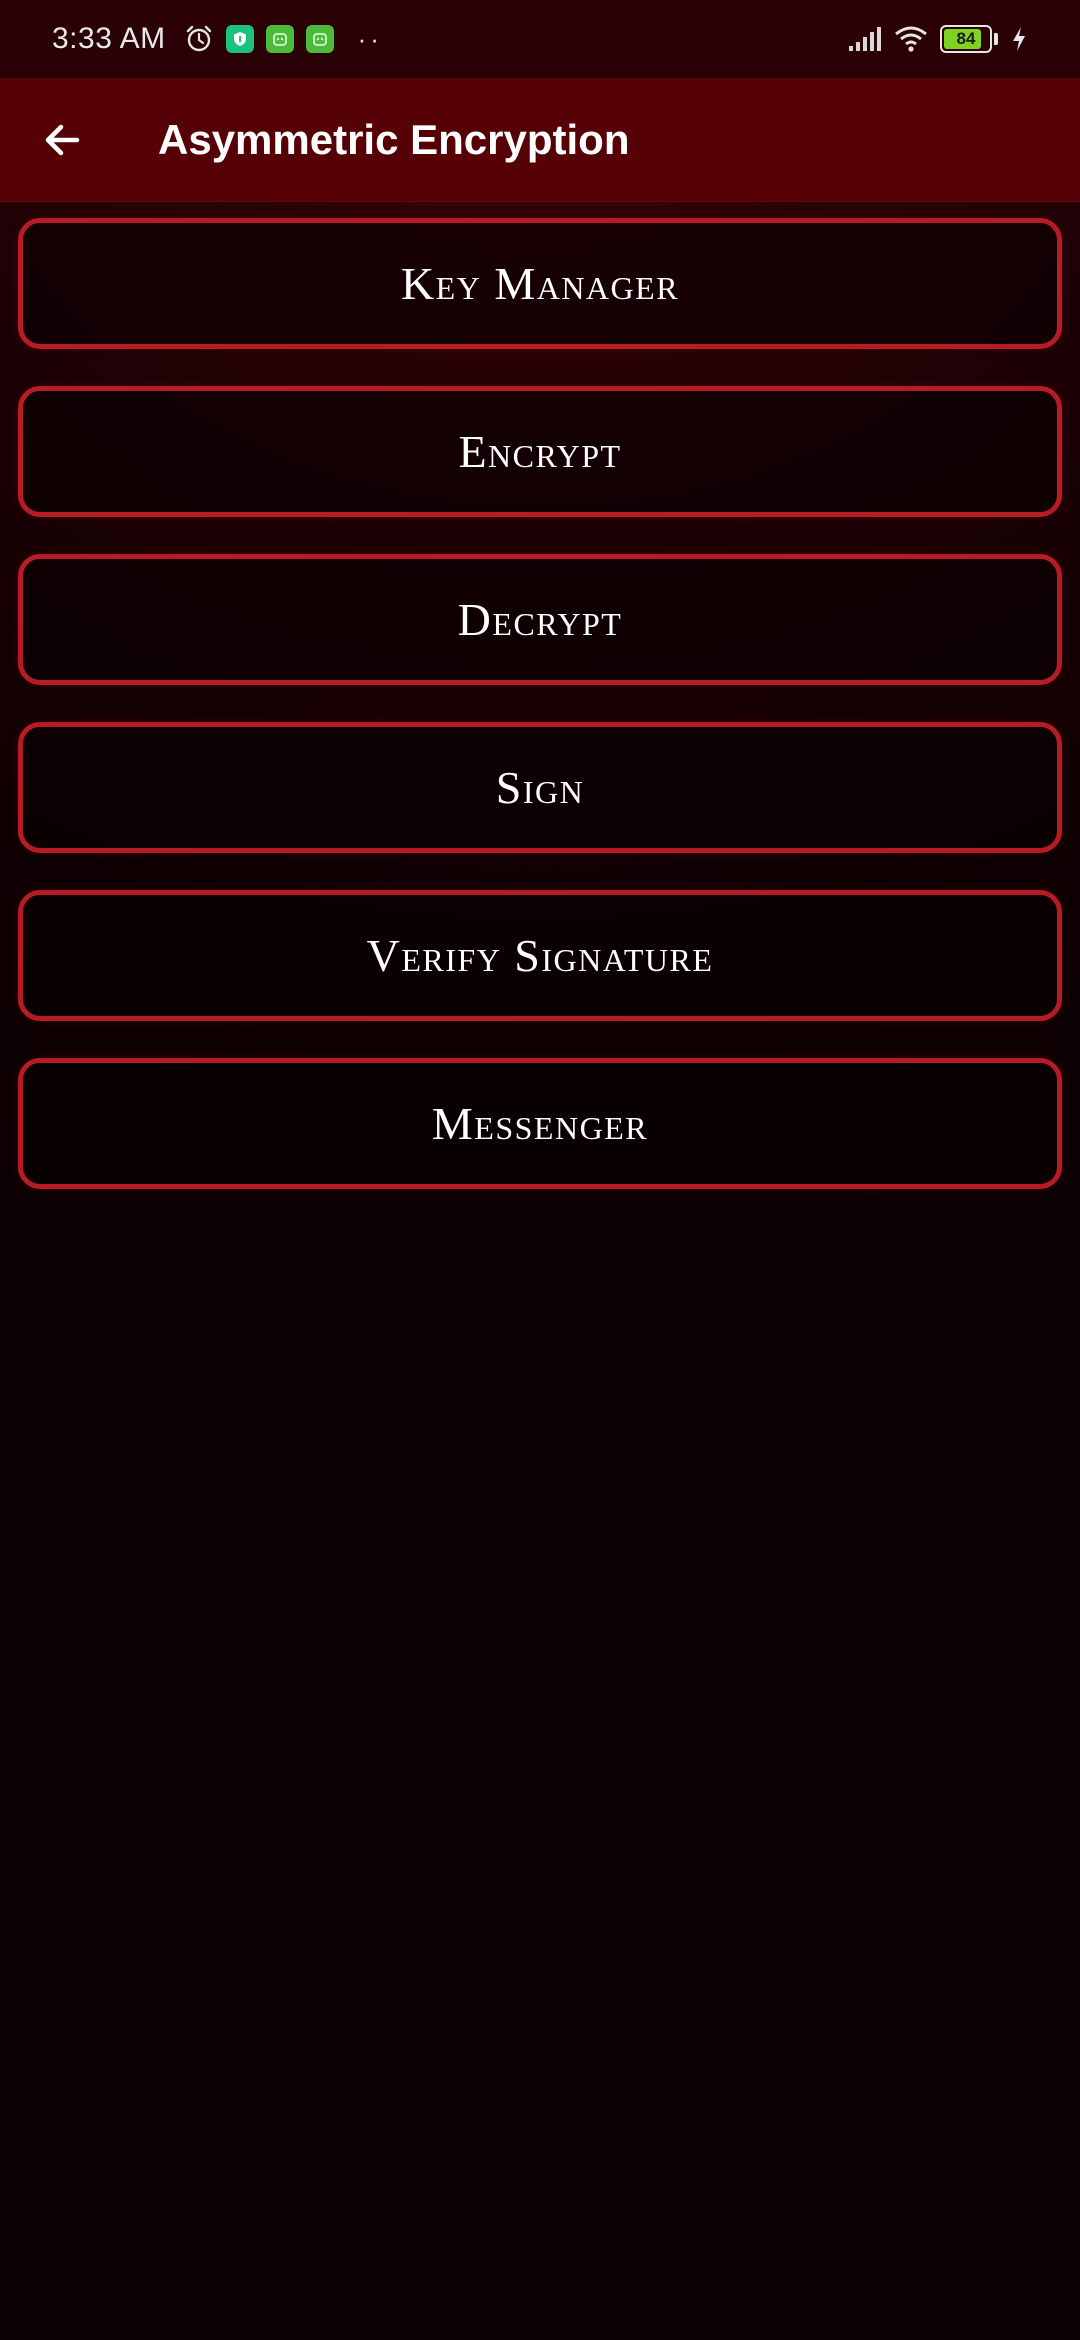  I want to click on arrow-left-icon, so click(62, 139).